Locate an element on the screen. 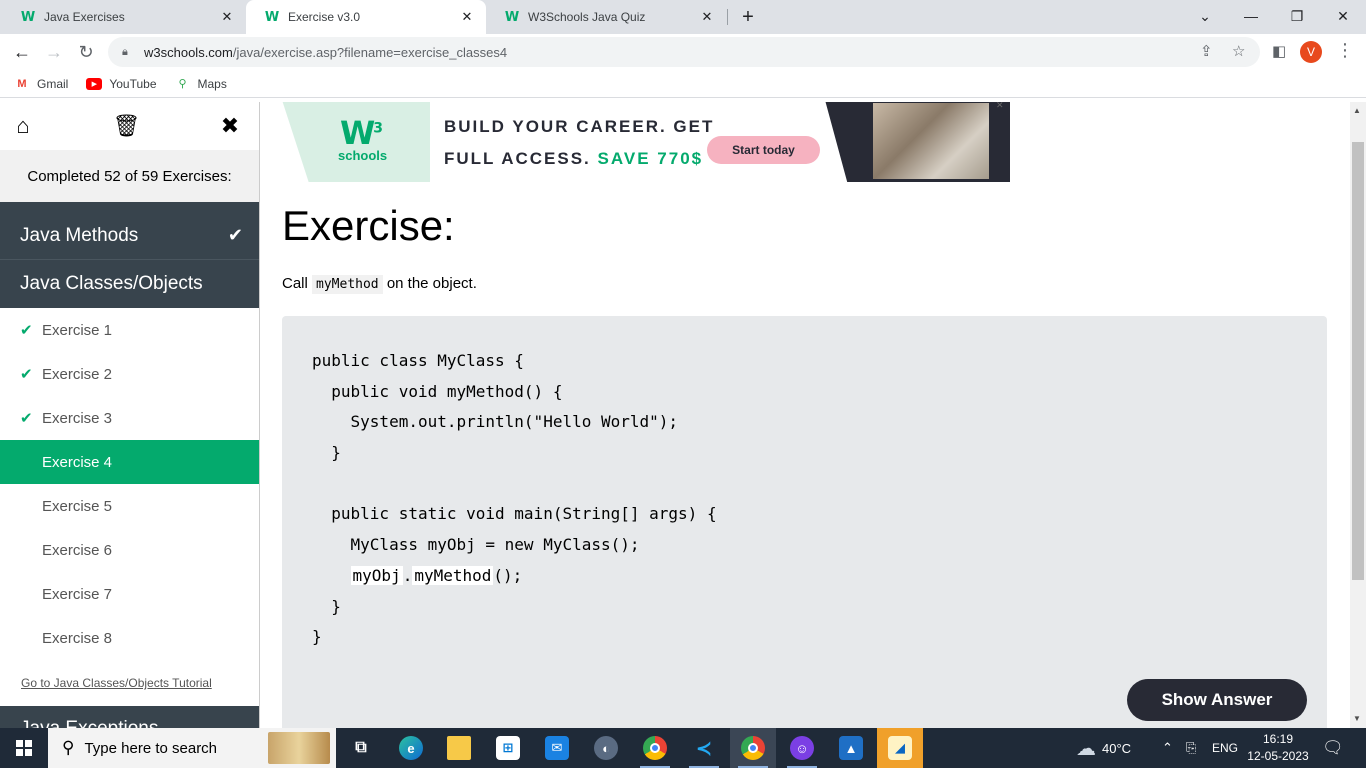  start-button is located at coordinates (24, 748).